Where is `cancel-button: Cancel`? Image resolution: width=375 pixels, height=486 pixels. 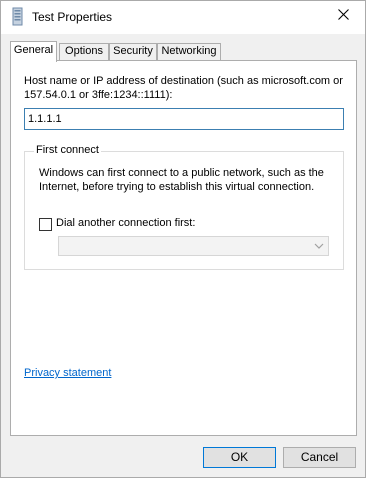
cancel-button: Cancel is located at coordinates (319, 457).